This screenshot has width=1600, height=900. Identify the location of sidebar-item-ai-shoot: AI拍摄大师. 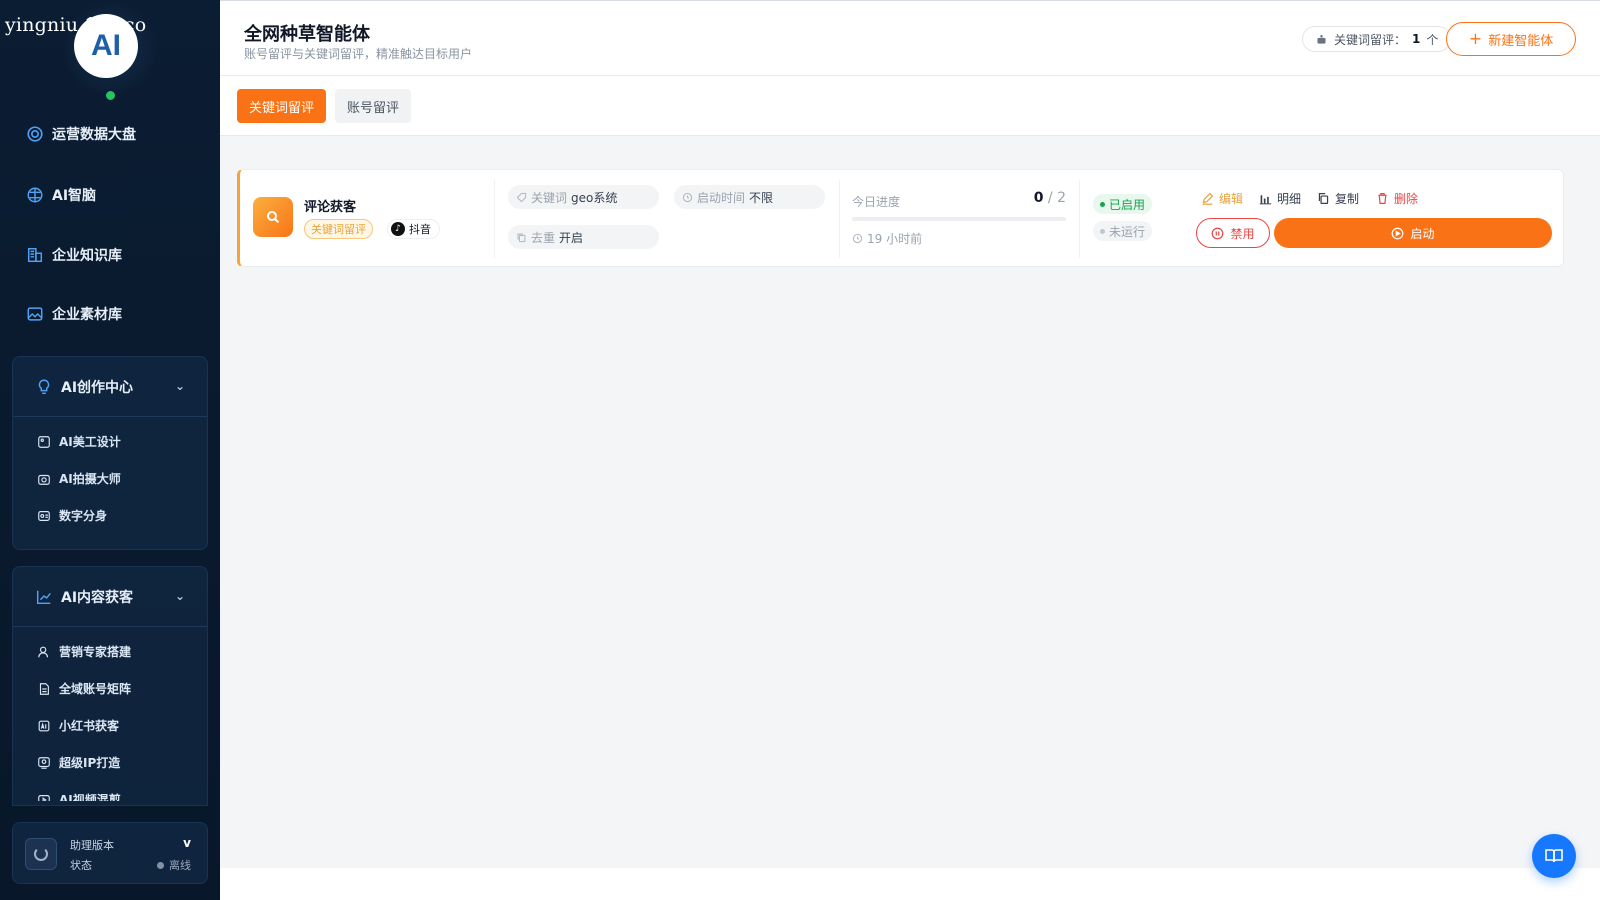
(110, 478).